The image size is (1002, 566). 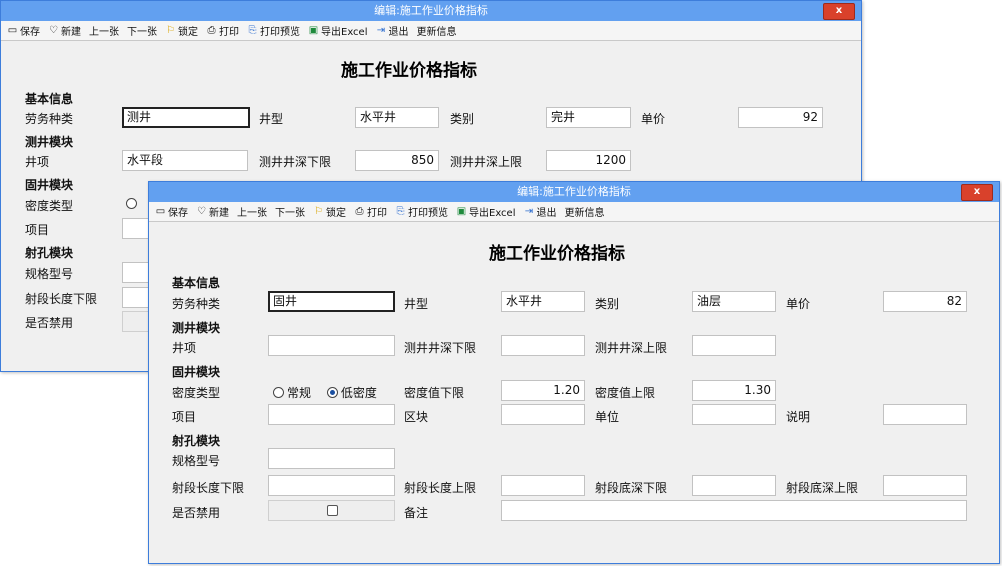 I want to click on disabled-field, so click(x=331, y=510).